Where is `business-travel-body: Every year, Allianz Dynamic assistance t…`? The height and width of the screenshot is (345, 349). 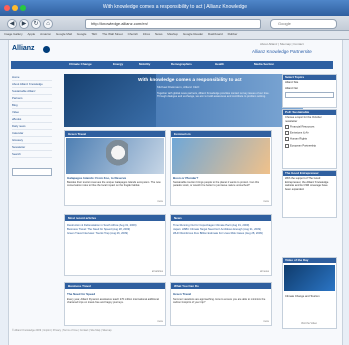 business-travel-body: Every year, Allianz Dynamic assistance t… is located at coordinates (113, 301).